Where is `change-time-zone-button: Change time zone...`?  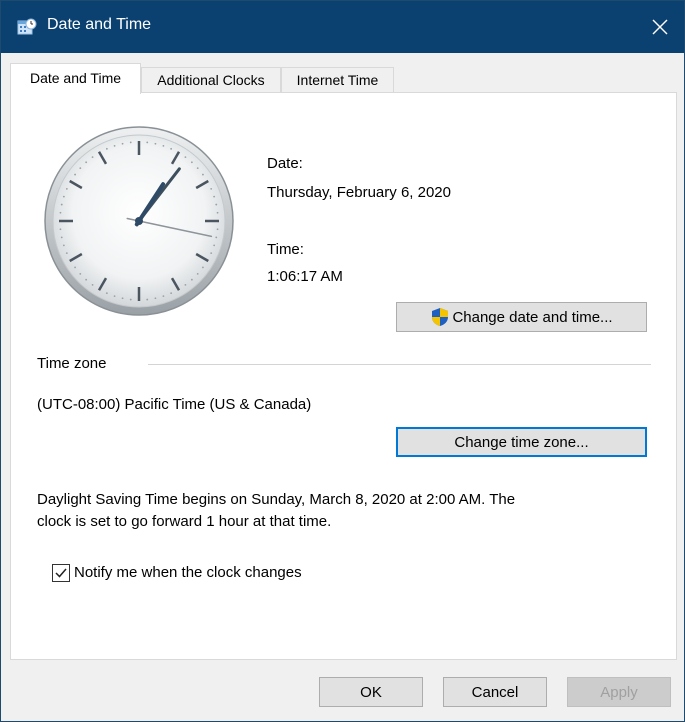 change-time-zone-button: Change time zone... is located at coordinates (521, 442).